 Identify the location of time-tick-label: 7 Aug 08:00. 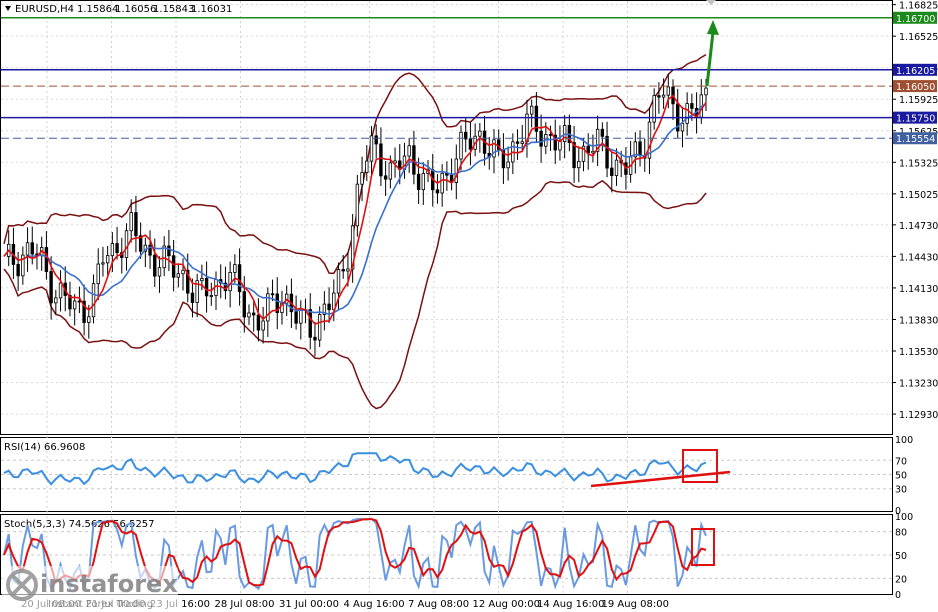
(438, 604).